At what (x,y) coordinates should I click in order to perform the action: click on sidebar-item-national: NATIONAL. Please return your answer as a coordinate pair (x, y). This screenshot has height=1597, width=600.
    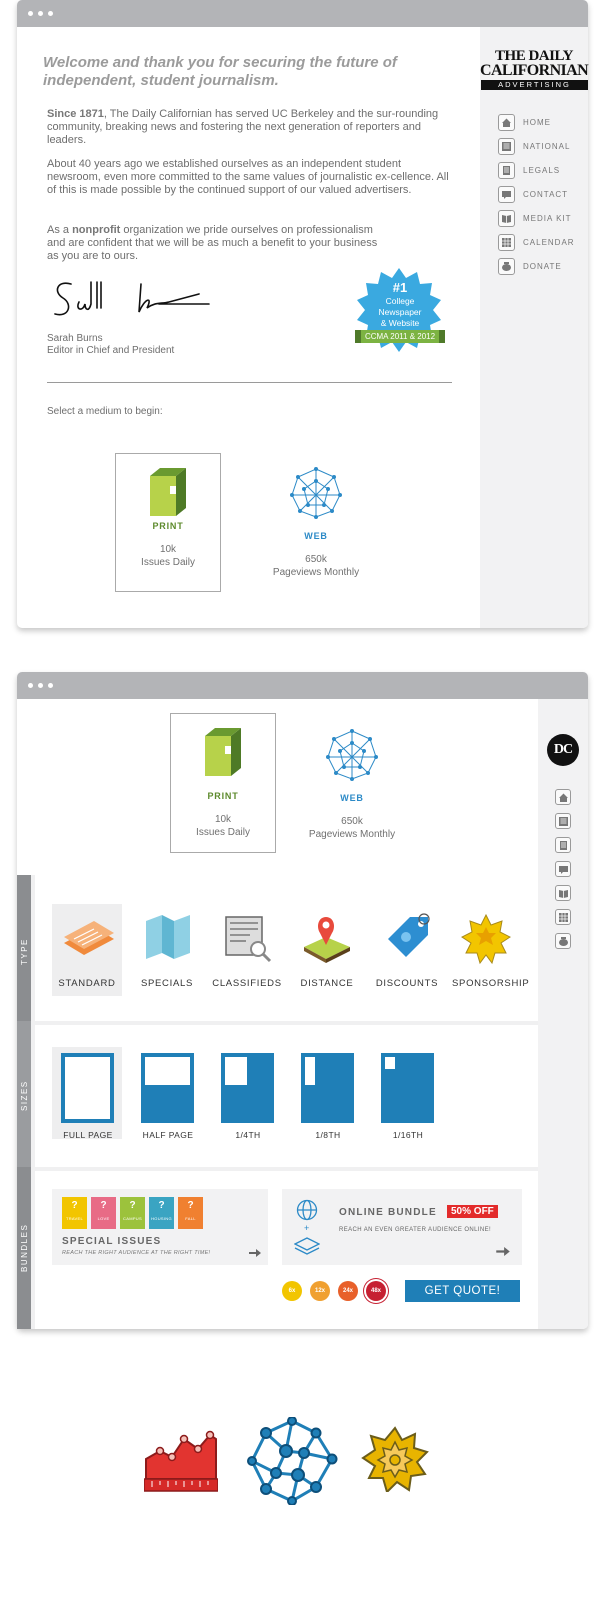
    Looking at the image, I should click on (534, 146).